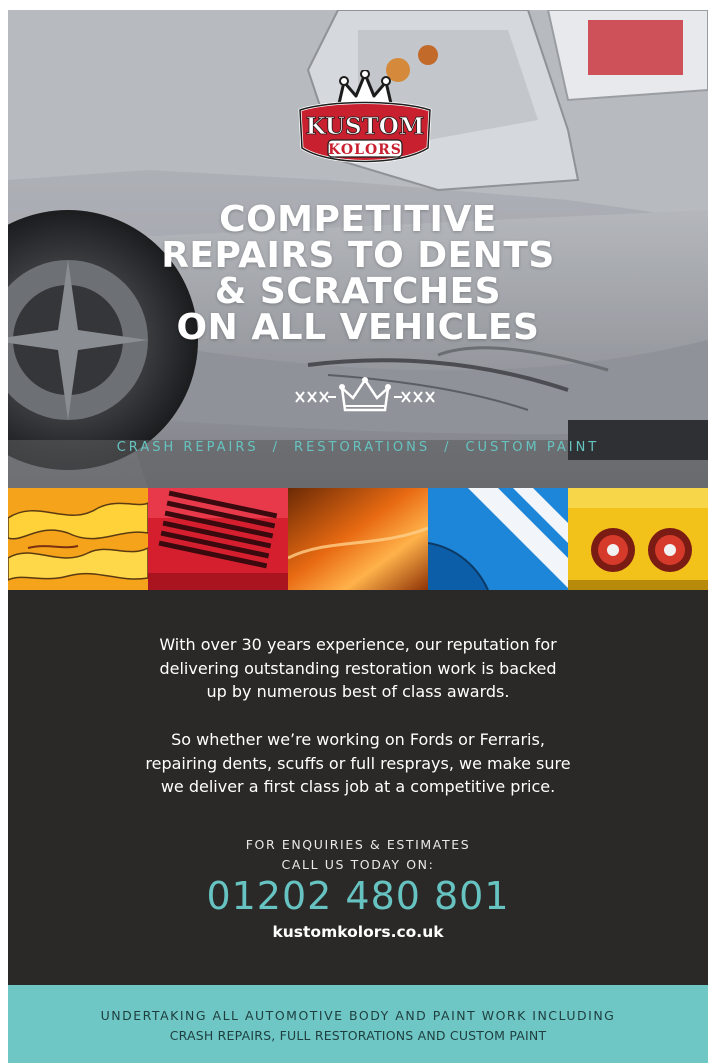 The width and height of the screenshot is (716, 1063). I want to click on logo-line1: KUSTOM, so click(365, 126).